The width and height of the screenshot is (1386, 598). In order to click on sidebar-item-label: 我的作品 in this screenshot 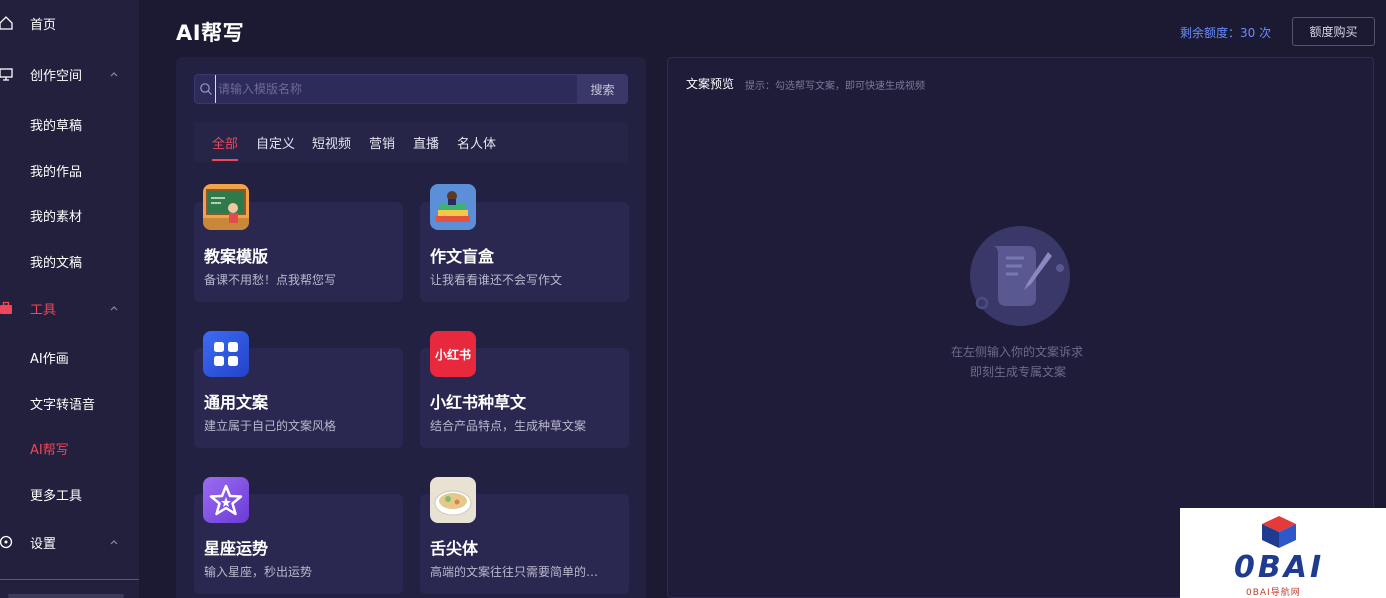, I will do `click(56, 172)`.